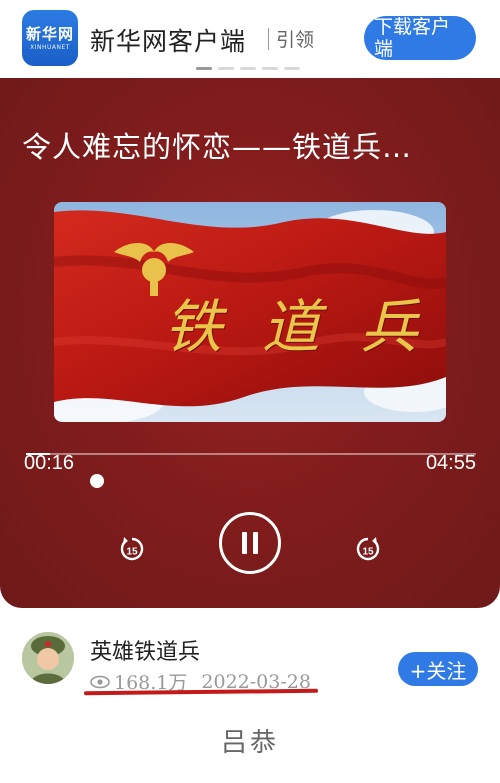  Describe the element at coordinates (204, 68) in the screenshot. I see `page-indicator-dot-active` at that location.